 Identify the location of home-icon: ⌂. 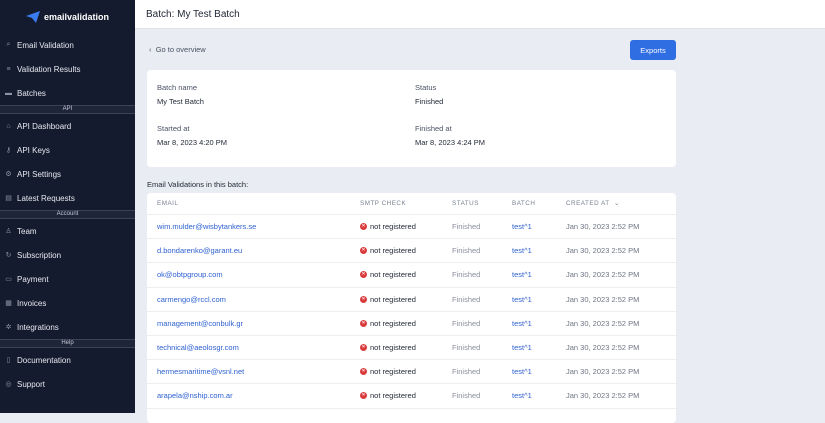
(8, 126).